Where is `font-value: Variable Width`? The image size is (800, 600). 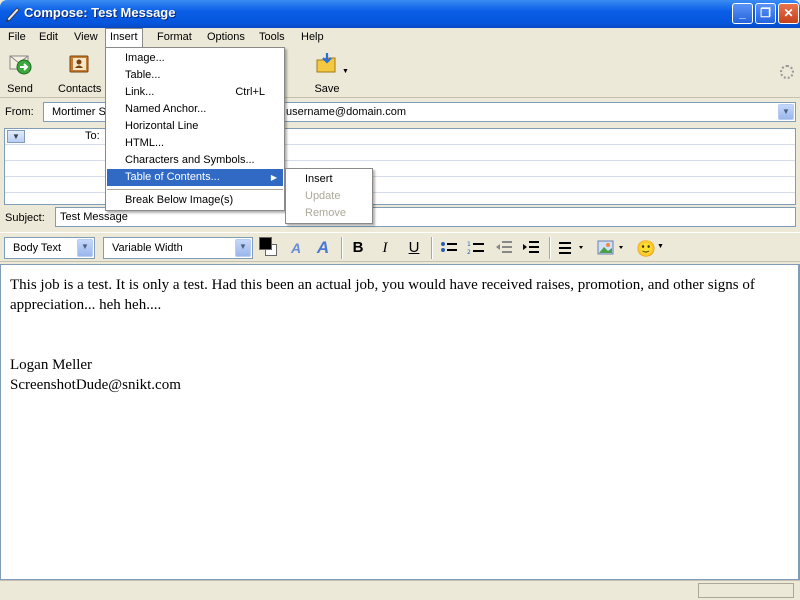
font-value: Variable Width is located at coordinates (147, 248).